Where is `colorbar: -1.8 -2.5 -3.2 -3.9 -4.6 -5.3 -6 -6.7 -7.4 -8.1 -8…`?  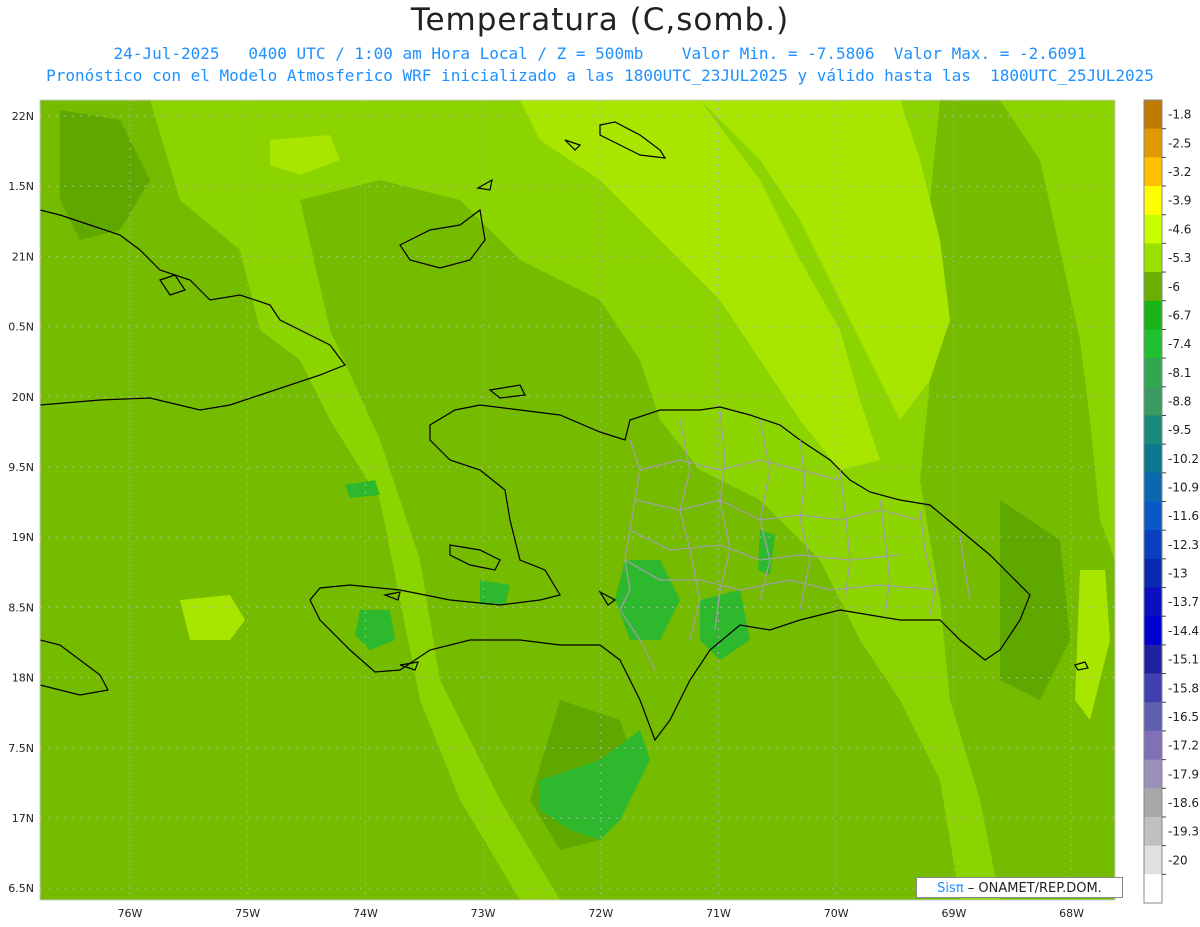 colorbar: -1.8 -2.5 -3.2 -3.9 -4.6 -5.3 -6 -6.7 -7.4 -8.1 -8… is located at coordinates (1171, 501).